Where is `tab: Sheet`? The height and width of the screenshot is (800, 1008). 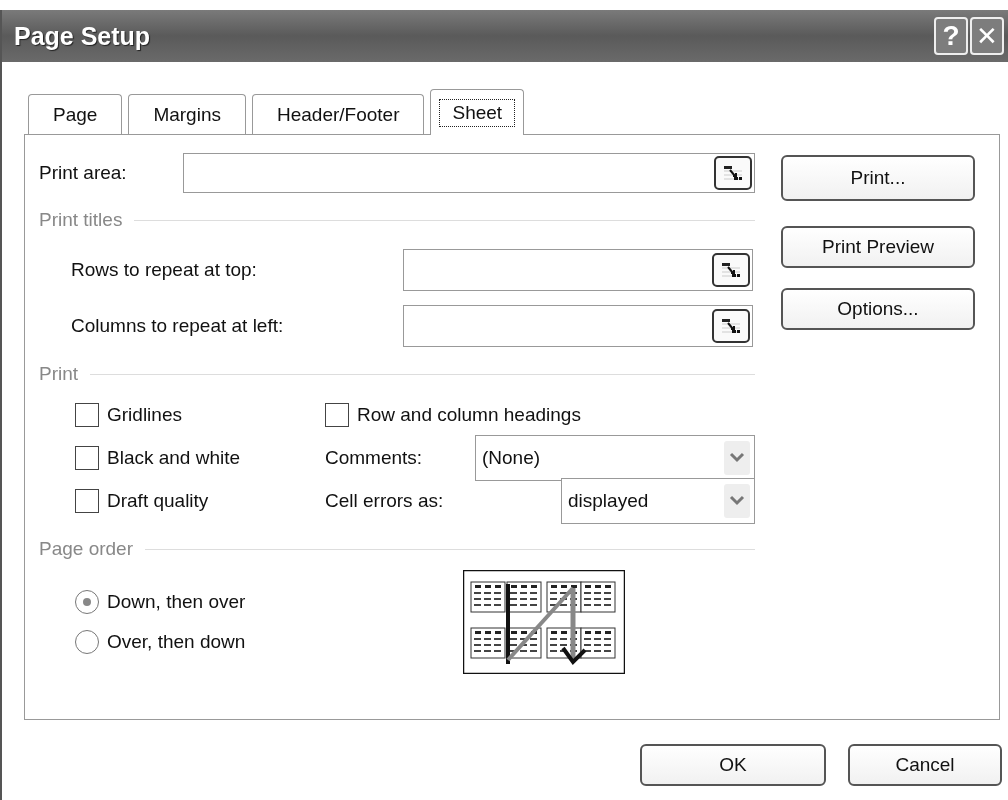
tab: Sheet is located at coordinates (477, 112).